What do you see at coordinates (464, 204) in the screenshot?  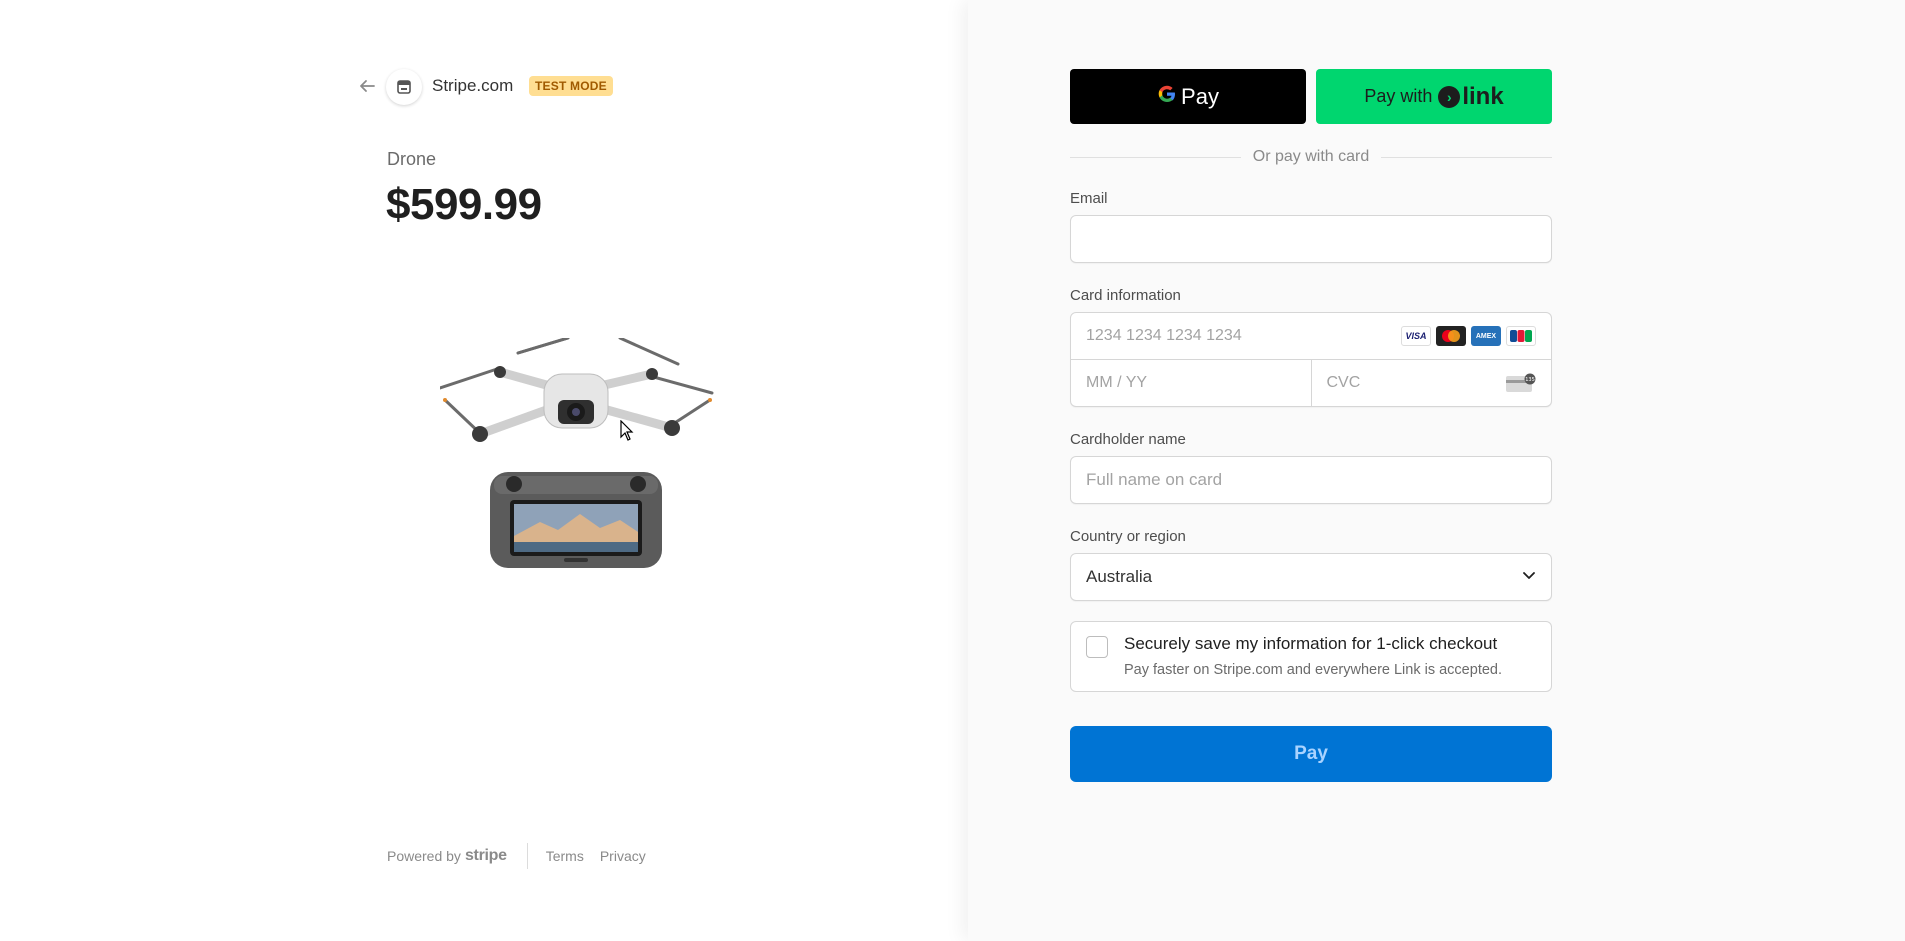 I see `product-price: $599.99` at bounding box center [464, 204].